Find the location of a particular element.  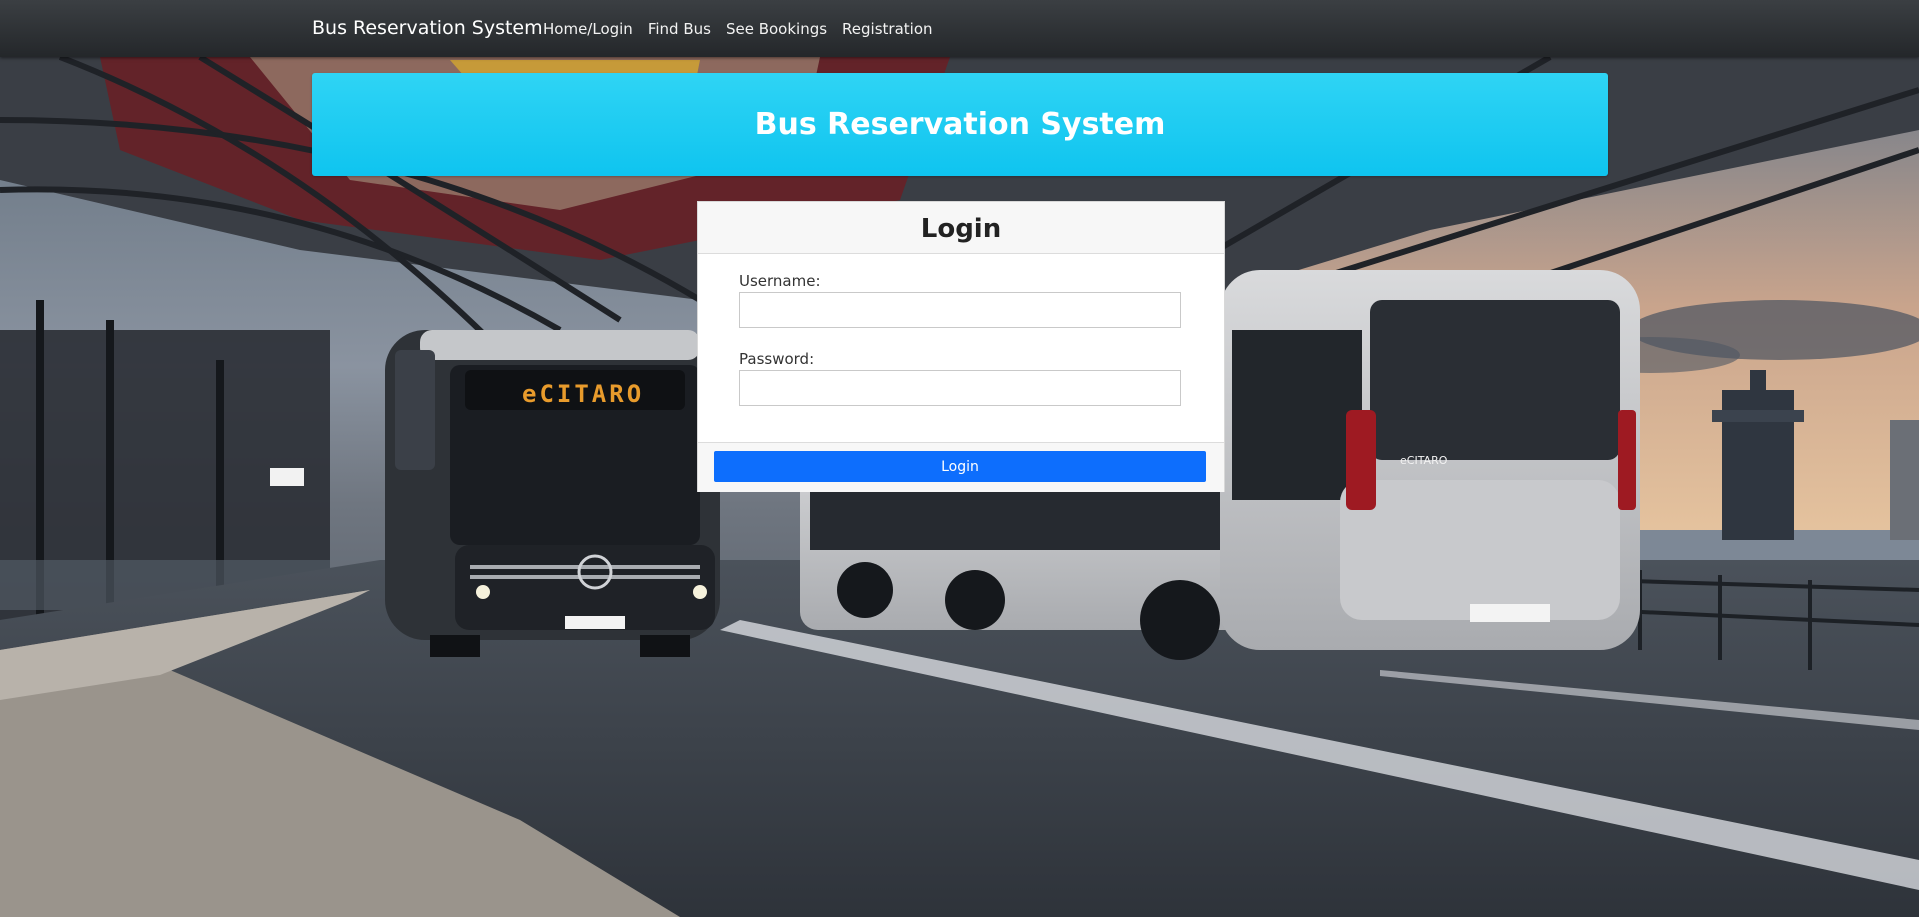

nav-link-find-bus: Find Bus is located at coordinates (679, 29).